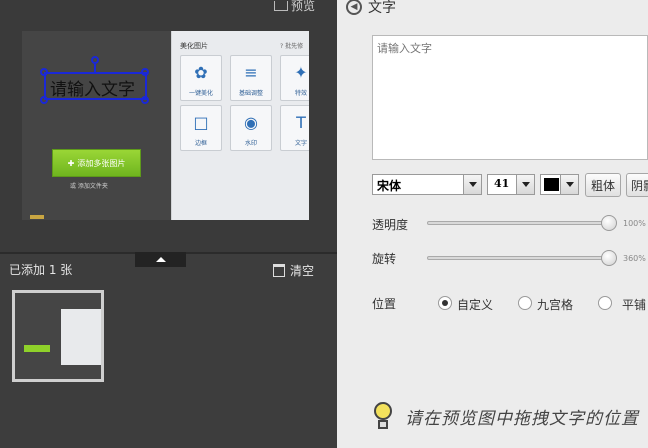 The width and height of the screenshot is (648, 448). Describe the element at coordinates (634, 305) in the screenshot. I see `position-label-tile: 平铺` at that location.